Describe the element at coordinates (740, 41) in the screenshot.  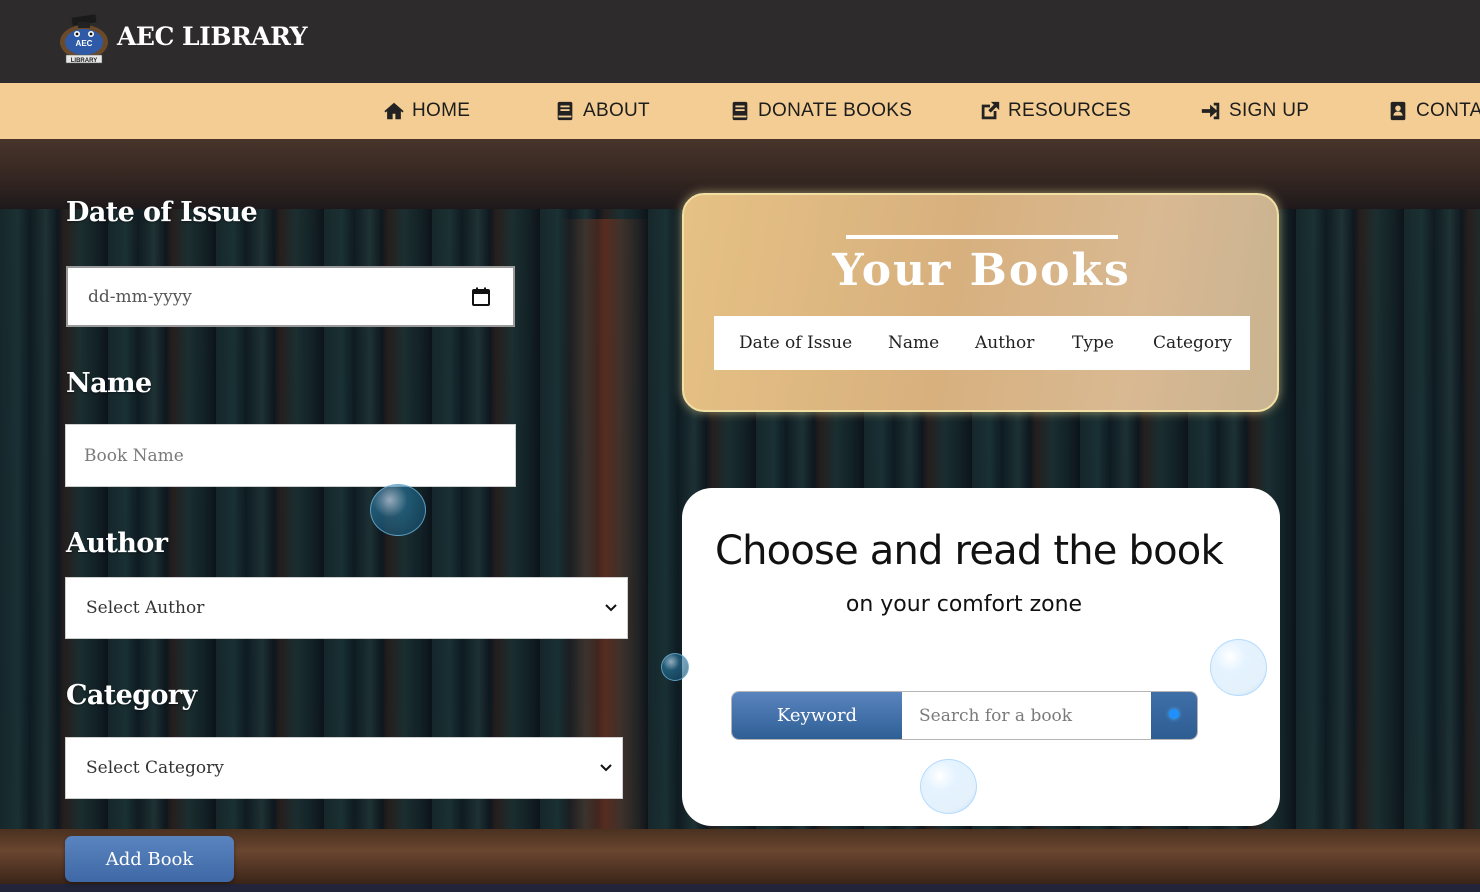
I see `top-header: AEC LIBRARY AEC LIBRARY` at that location.